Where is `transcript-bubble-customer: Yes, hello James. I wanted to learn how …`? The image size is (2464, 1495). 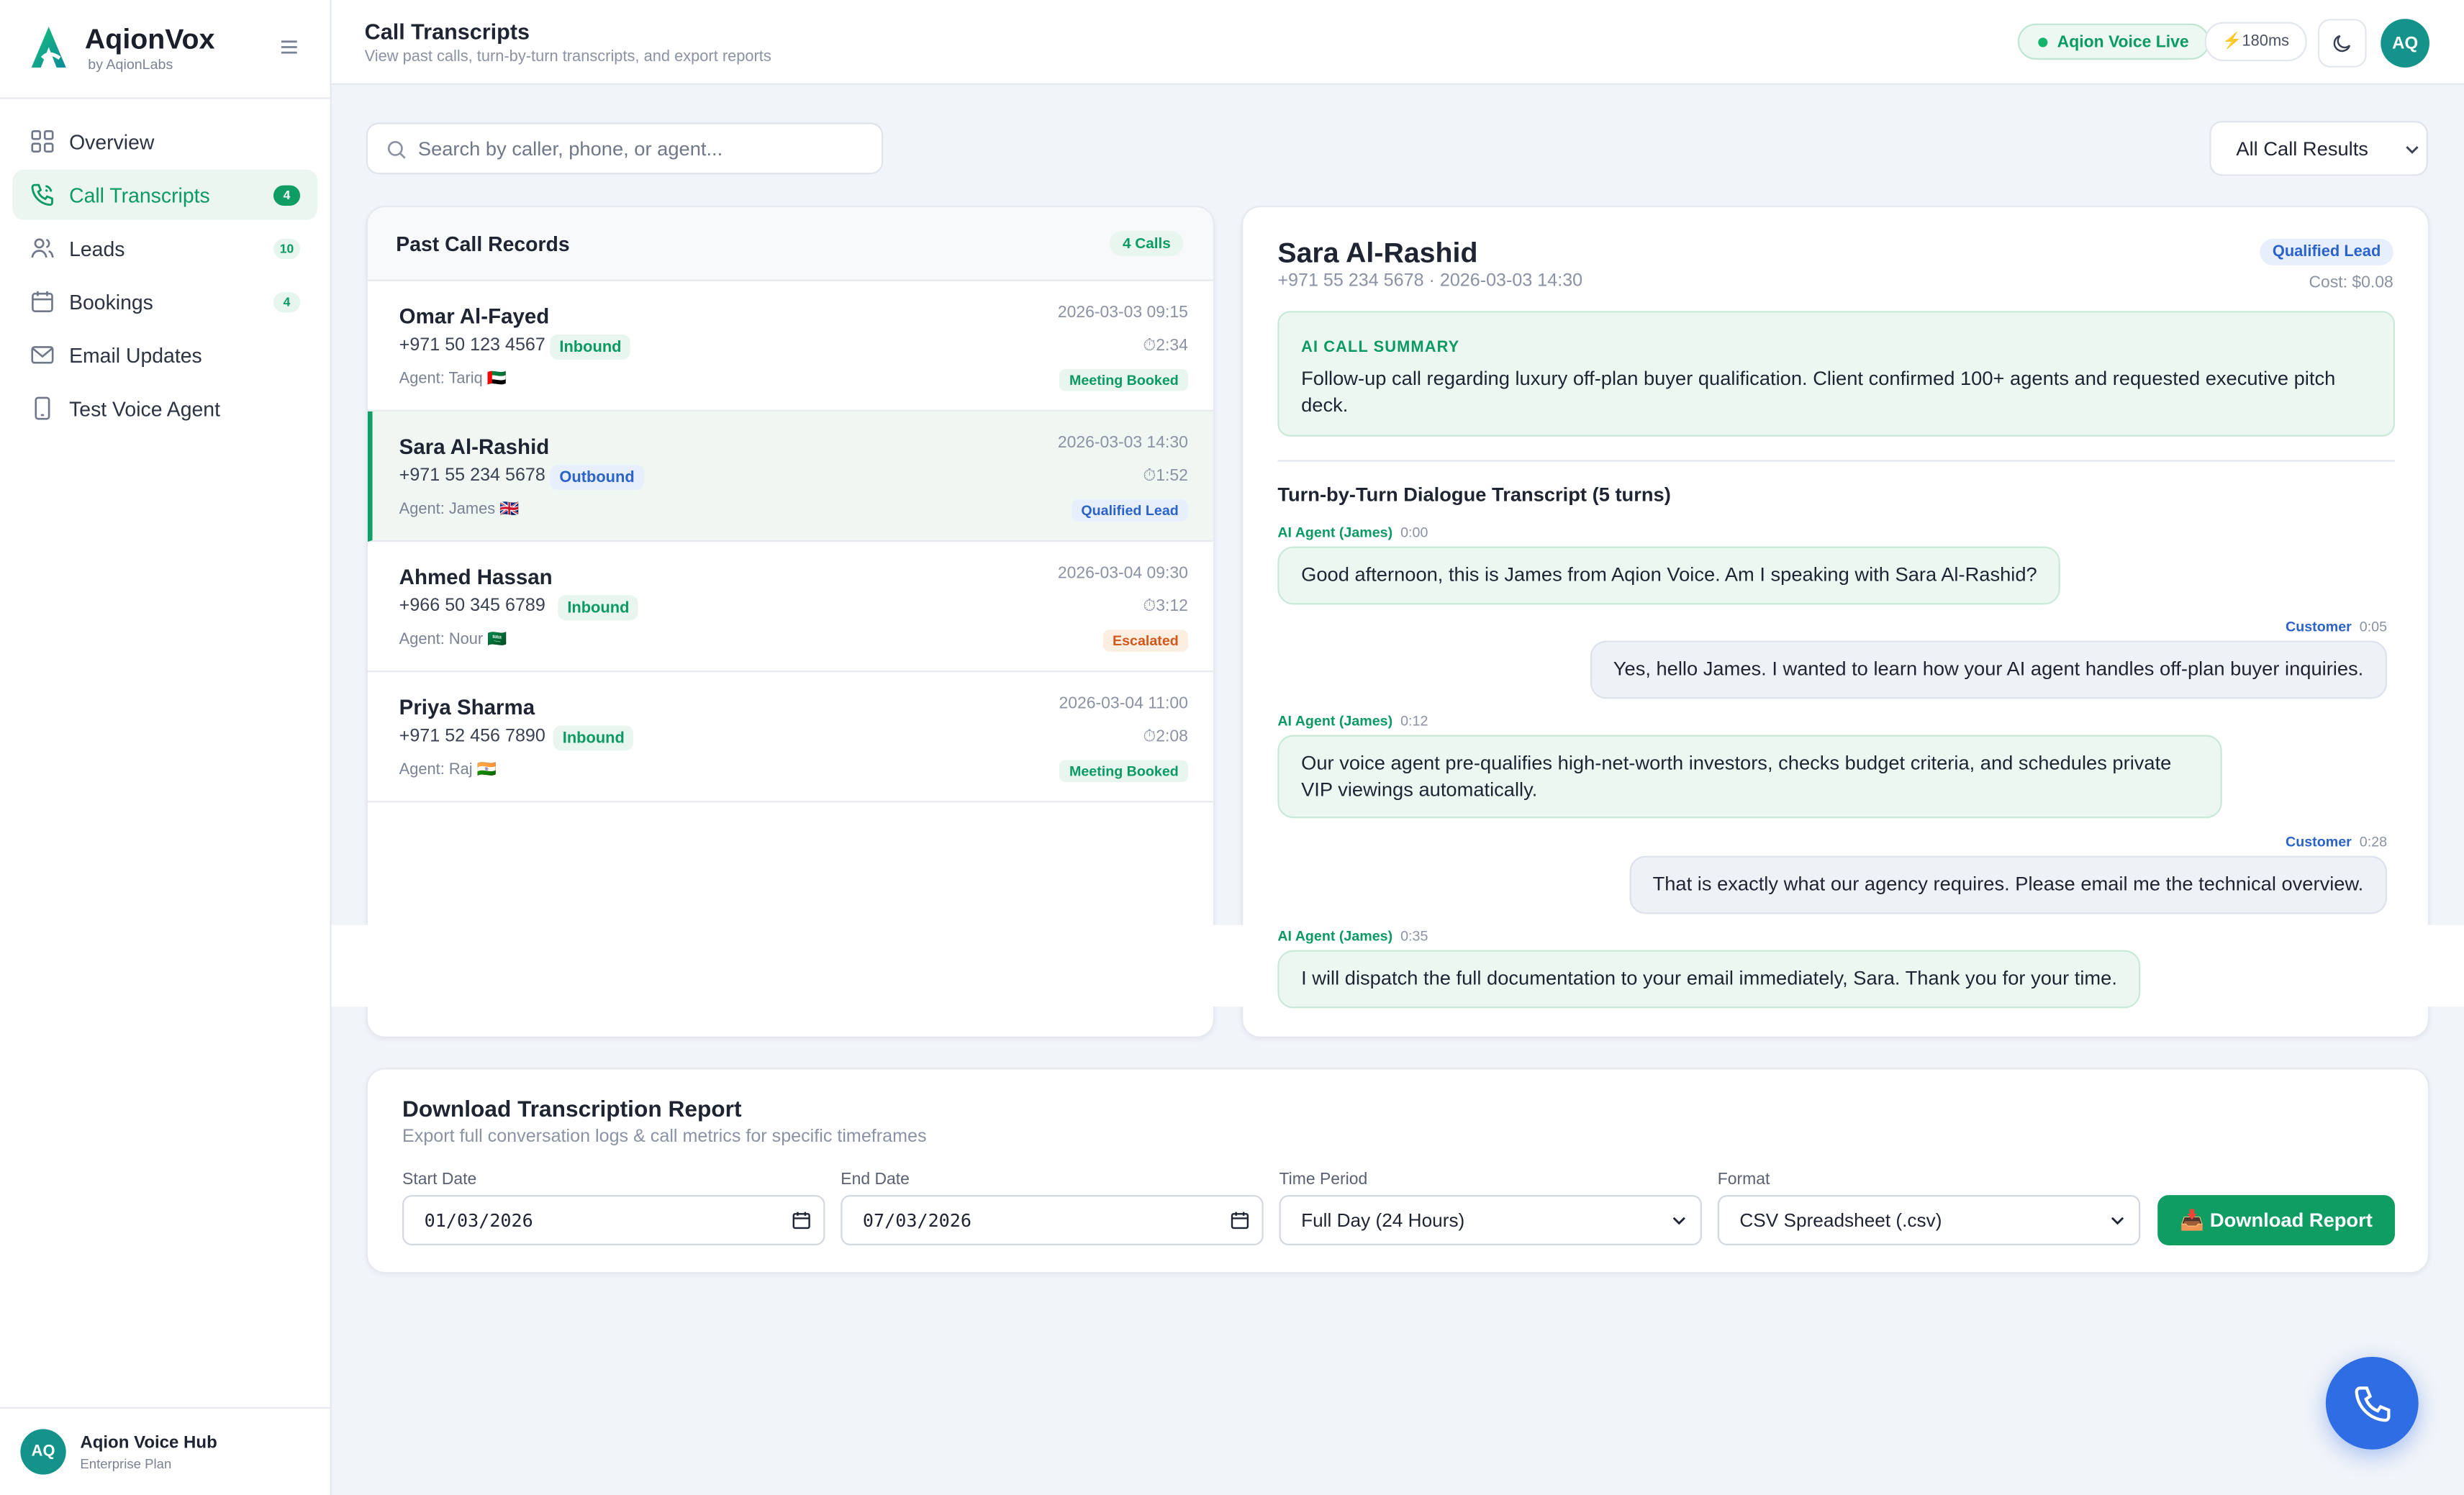 transcript-bubble-customer: Yes, hello James. I wanted to learn how … is located at coordinates (1989, 669).